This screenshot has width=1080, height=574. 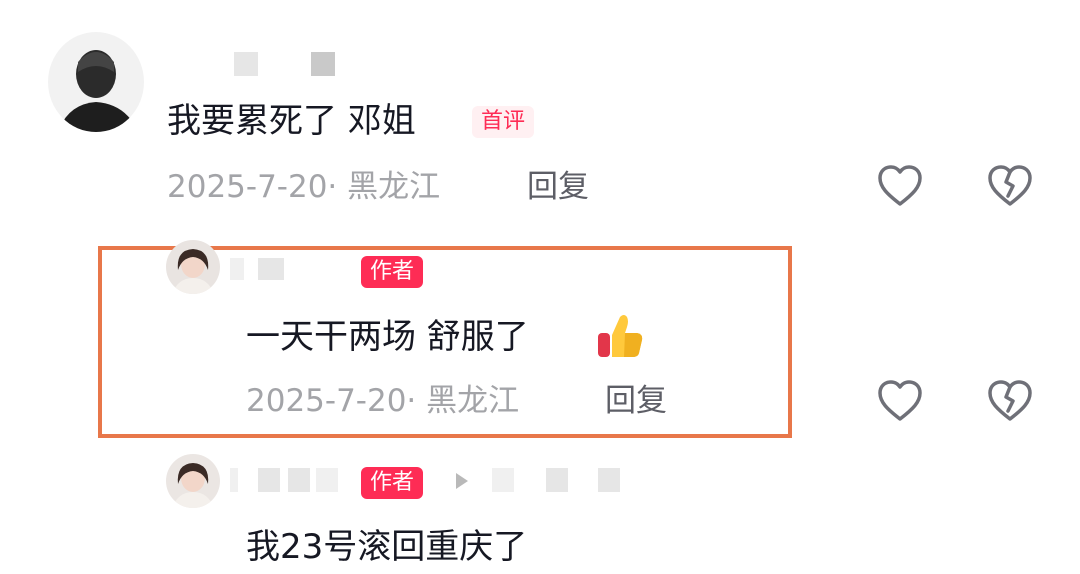 What do you see at coordinates (462, 481) in the screenshot?
I see `play-arrow-icon` at bounding box center [462, 481].